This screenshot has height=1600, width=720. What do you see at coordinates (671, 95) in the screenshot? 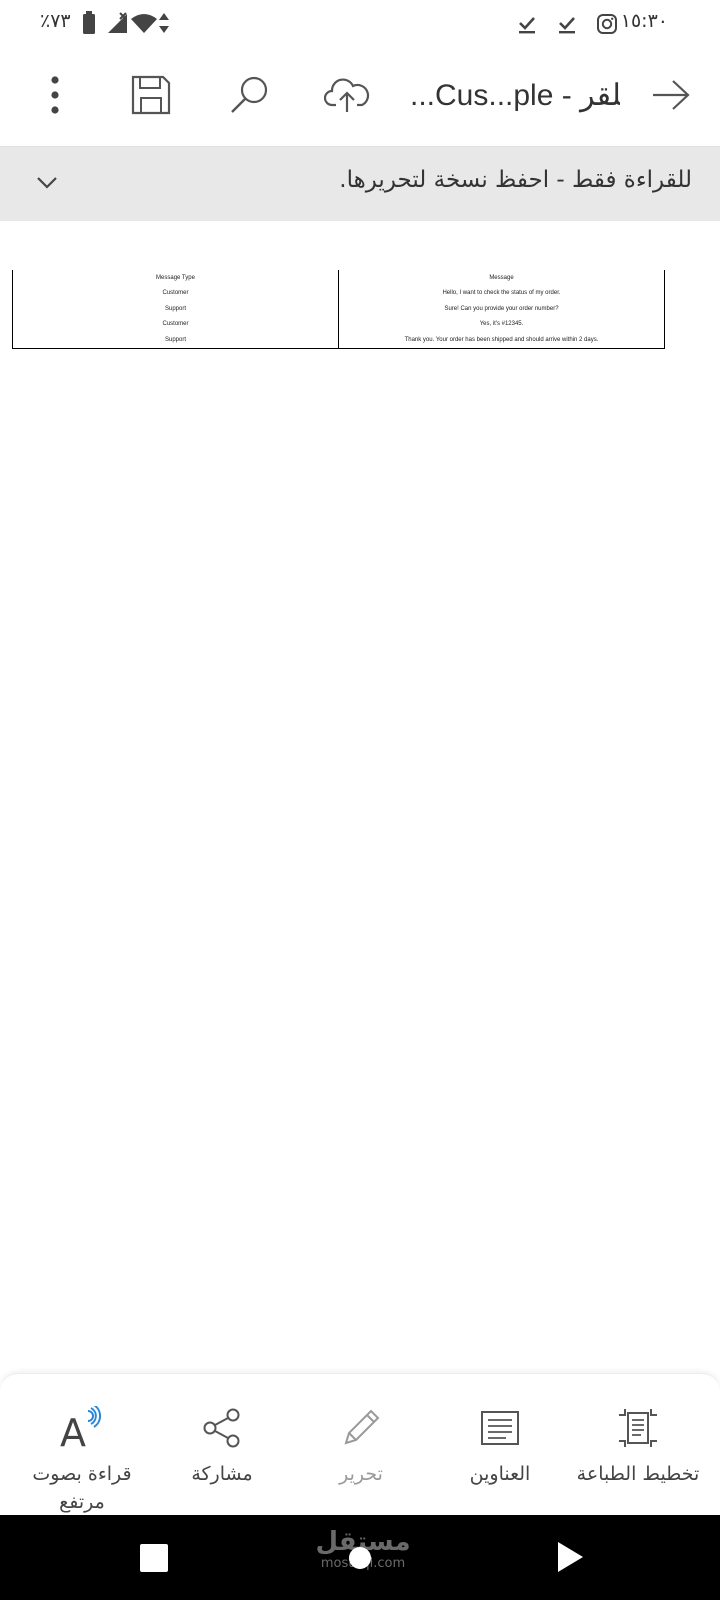
I see `back-arrow-icon` at bounding box center [671, 95].